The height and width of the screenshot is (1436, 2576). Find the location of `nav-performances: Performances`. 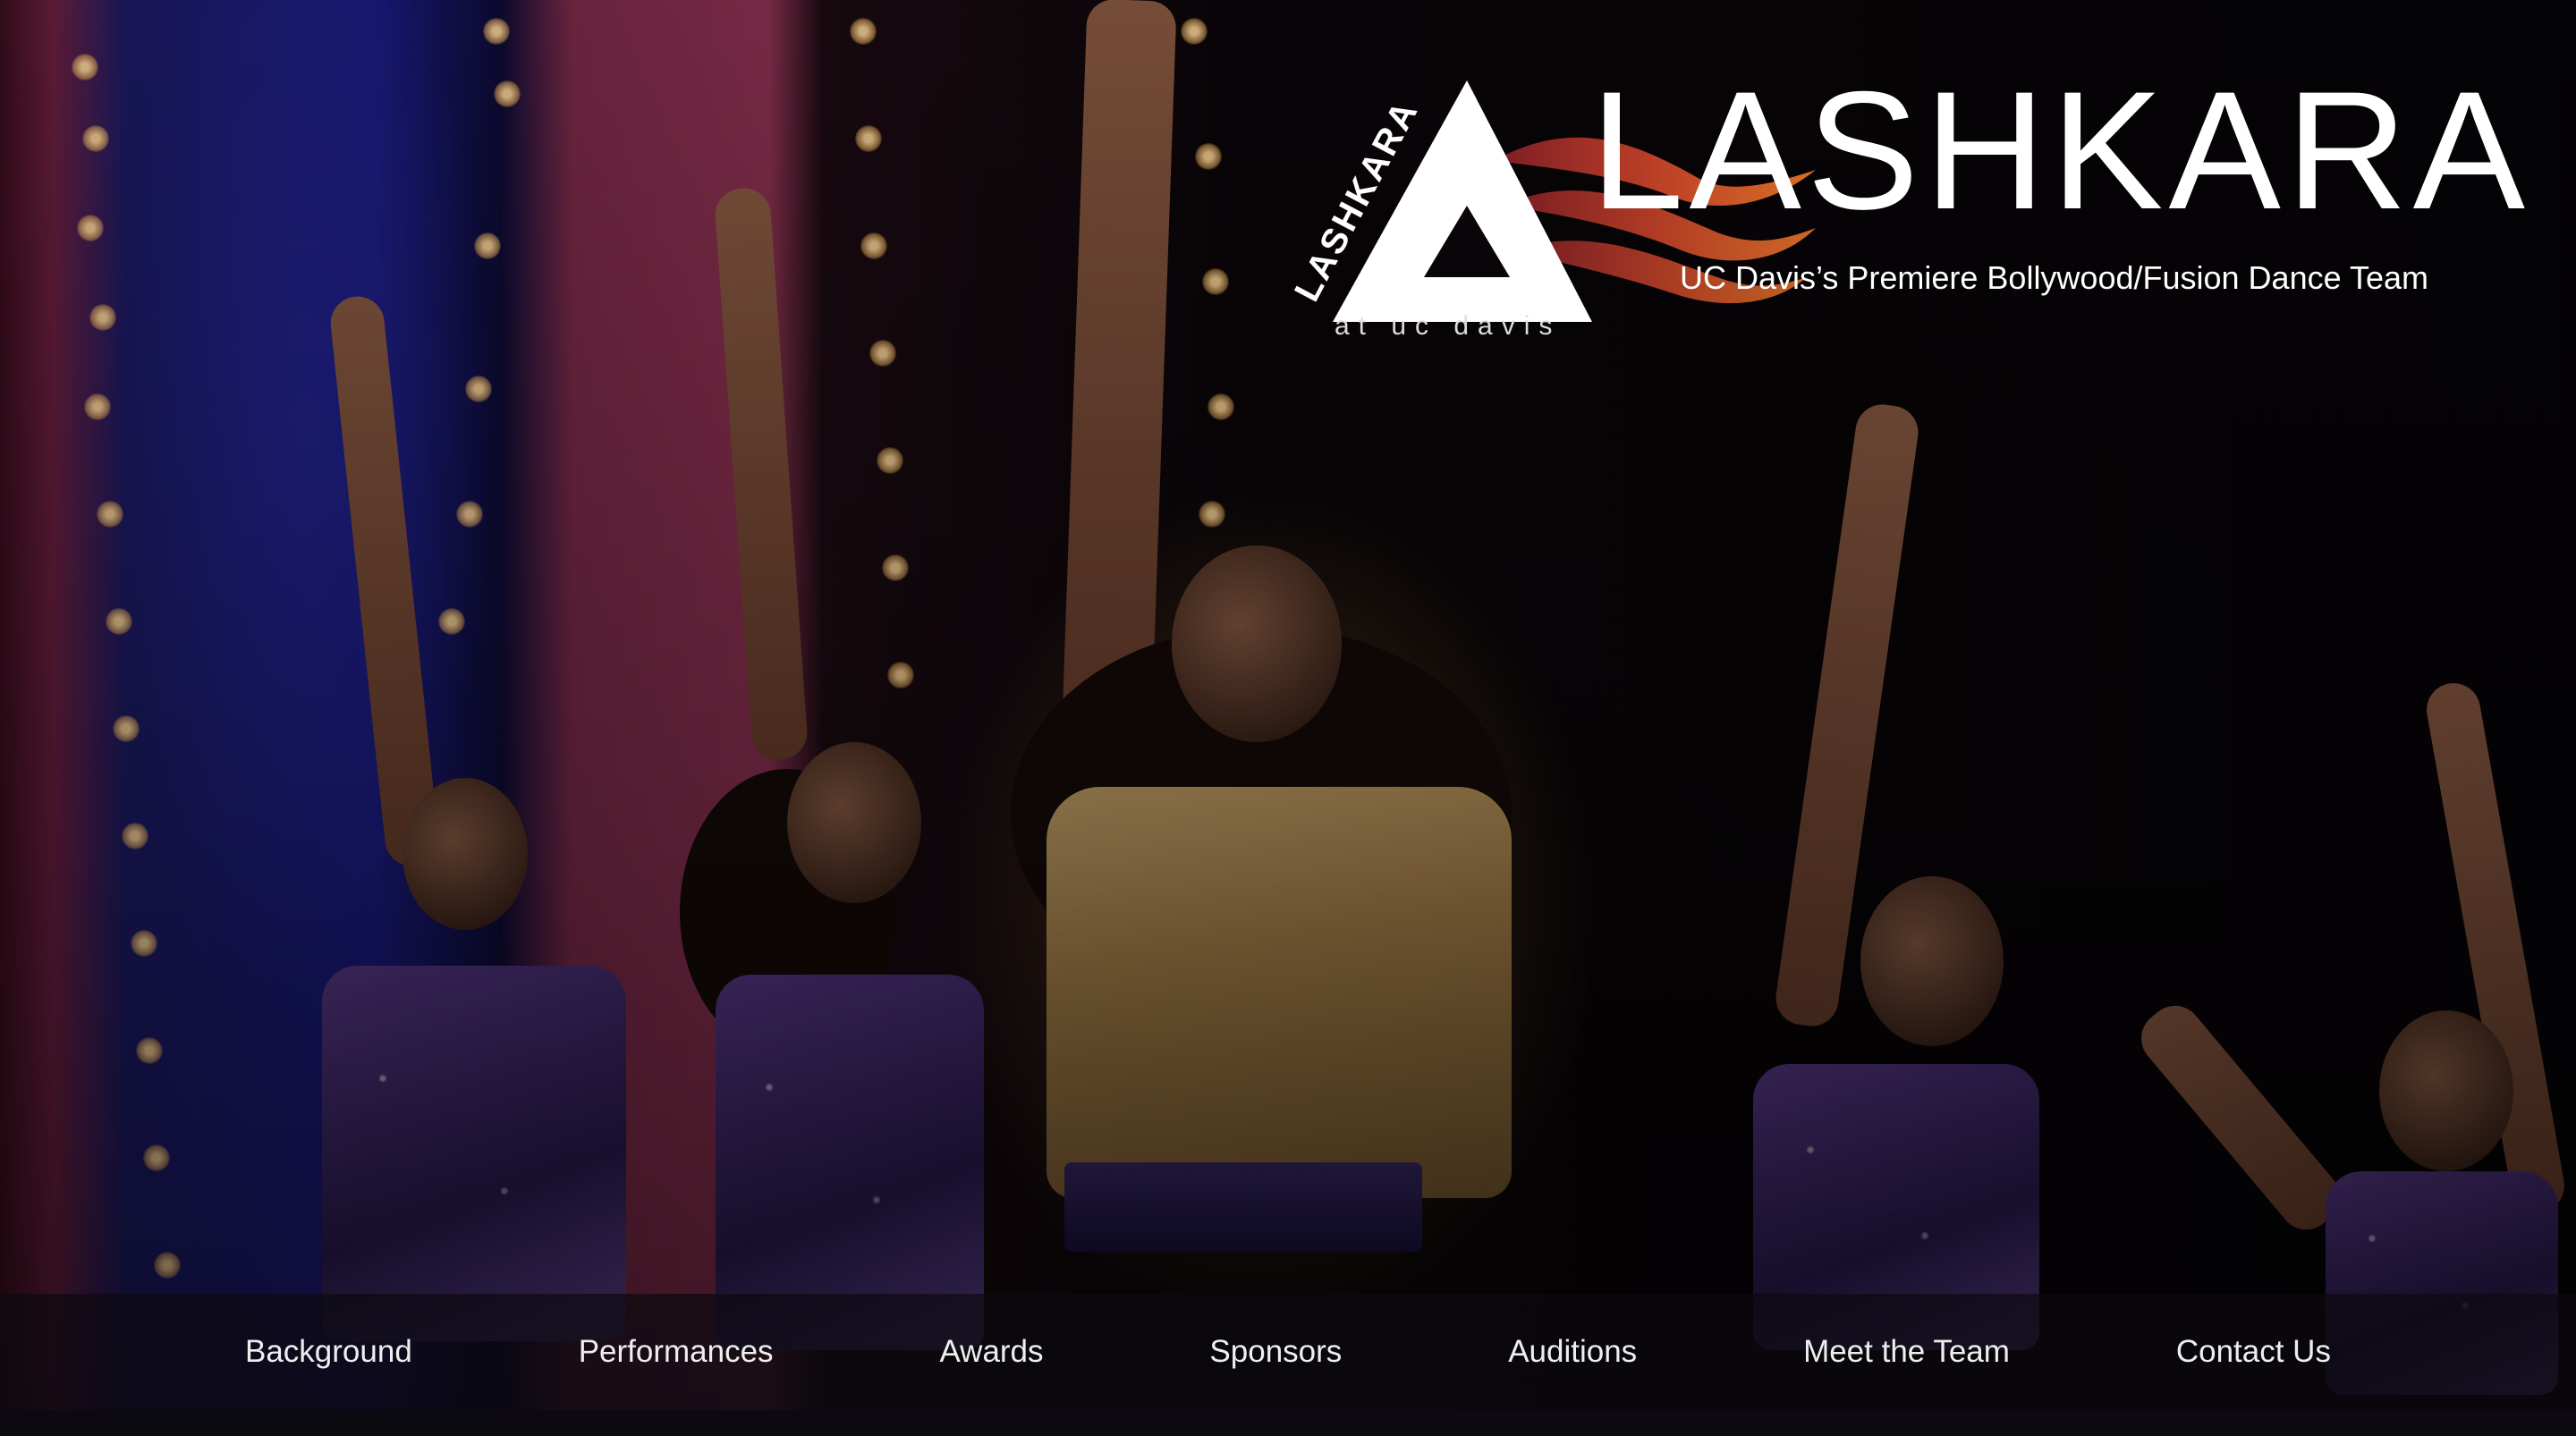

nav-performances: Performances is located at coordinates (676, 1352).